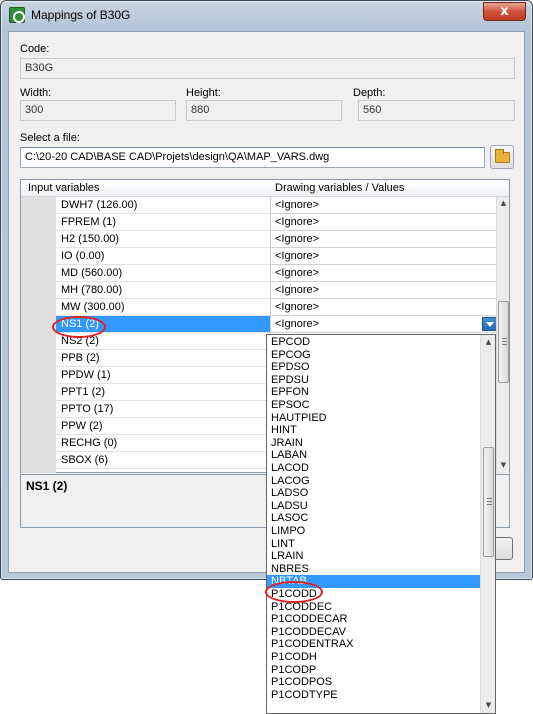  I want to click on table-row: MH (780.00) <Ignore>, so click(277, 290).